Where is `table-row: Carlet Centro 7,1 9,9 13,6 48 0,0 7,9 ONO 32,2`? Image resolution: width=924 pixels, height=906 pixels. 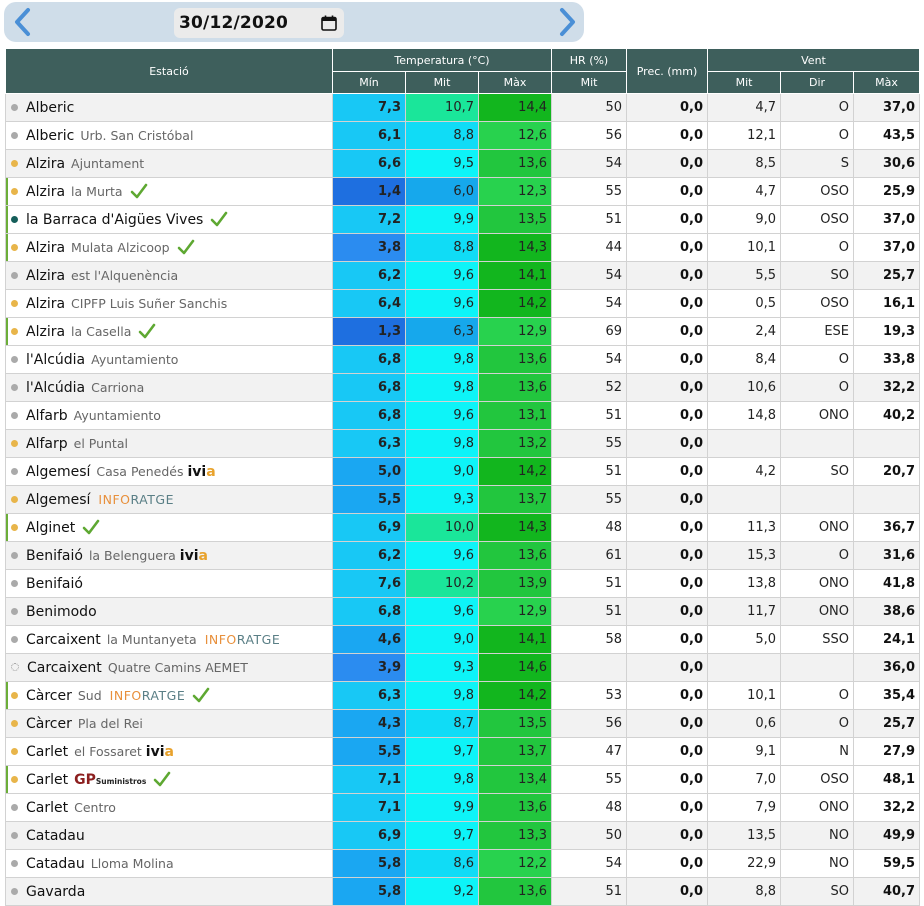
table-row: Carlet Centro 7,1 9,9 13,6 48 0,0 7,9 ONO 32,2 is located at coordinates (463, 807).